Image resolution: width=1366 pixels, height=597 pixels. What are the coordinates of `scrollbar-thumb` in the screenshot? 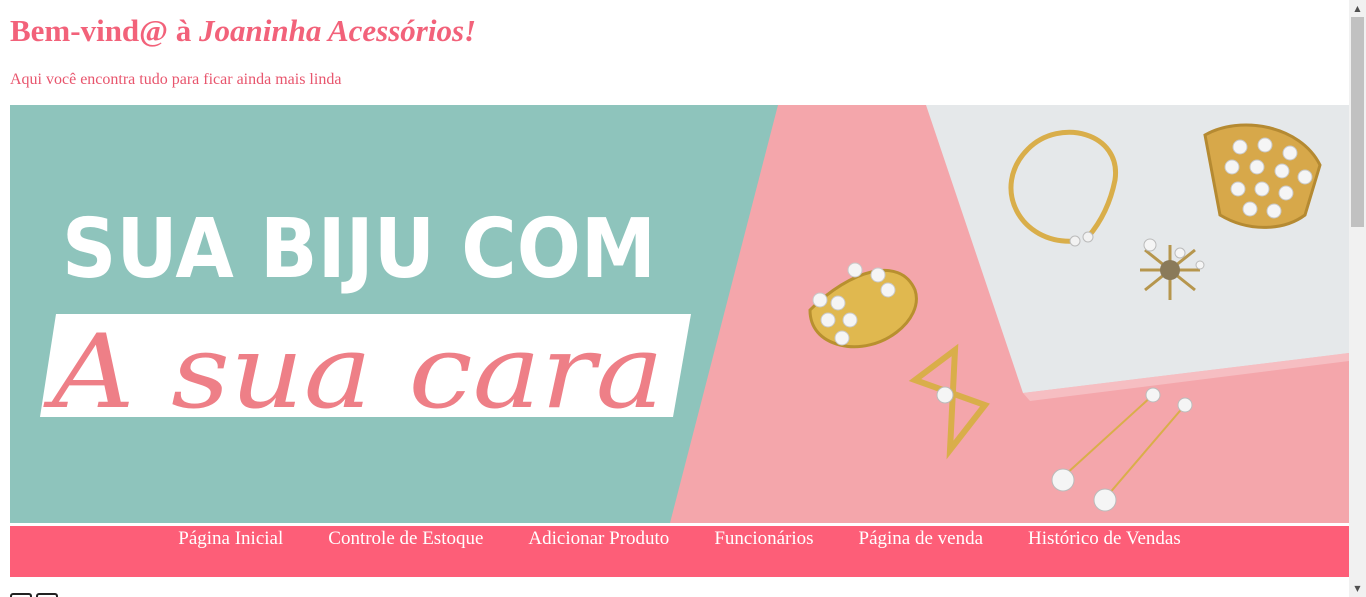 It's located at (1357, 122).